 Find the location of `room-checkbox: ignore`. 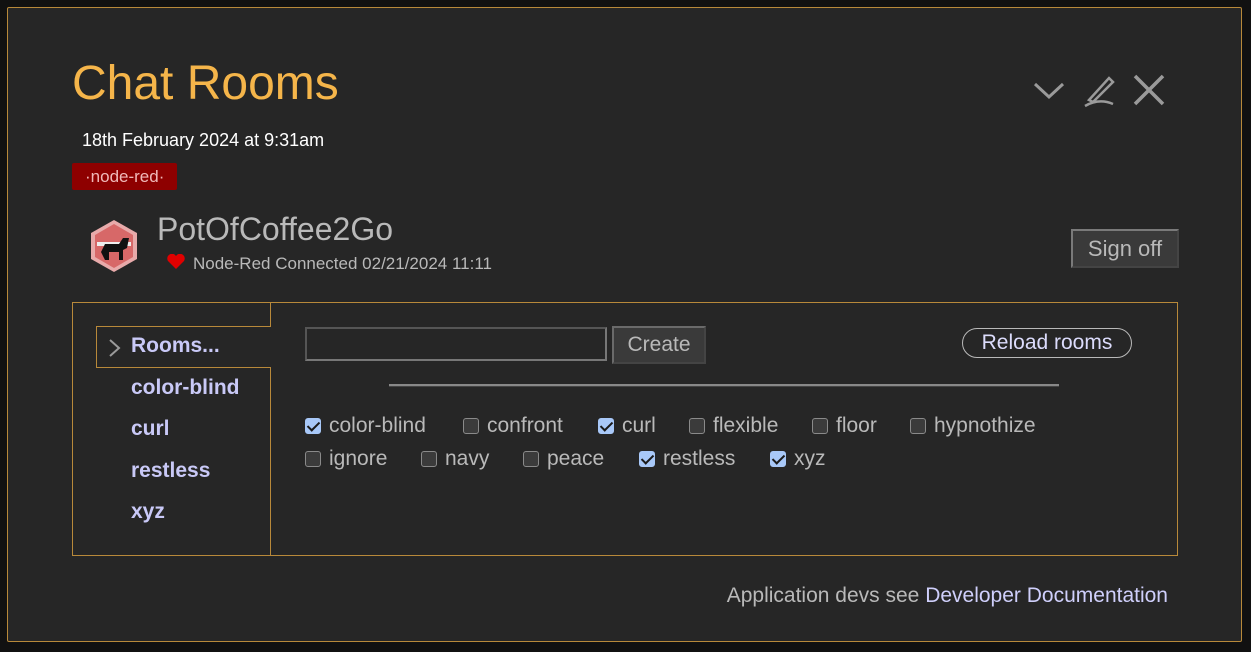

room-checkbox: ignore is located at coordinates (346, 459).